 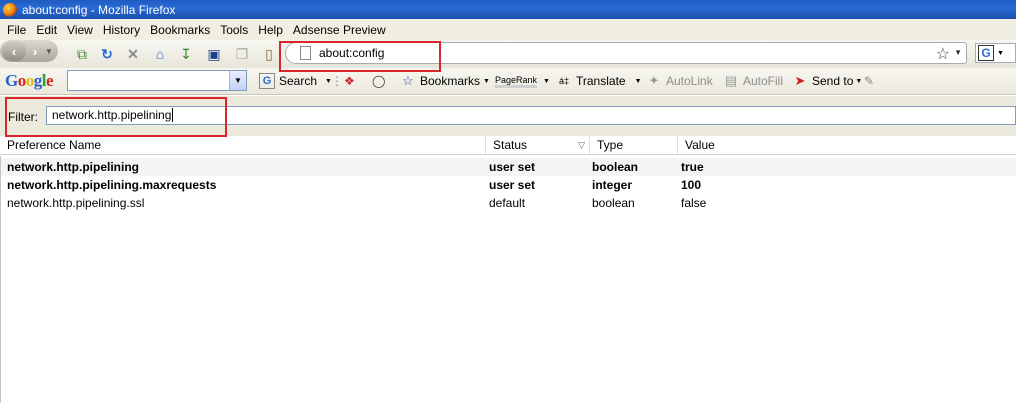 What do you see at coordinates (995, 53) in the screenshot?
I see `search-engine-box: G ▼` at bounding box center [995, 53].